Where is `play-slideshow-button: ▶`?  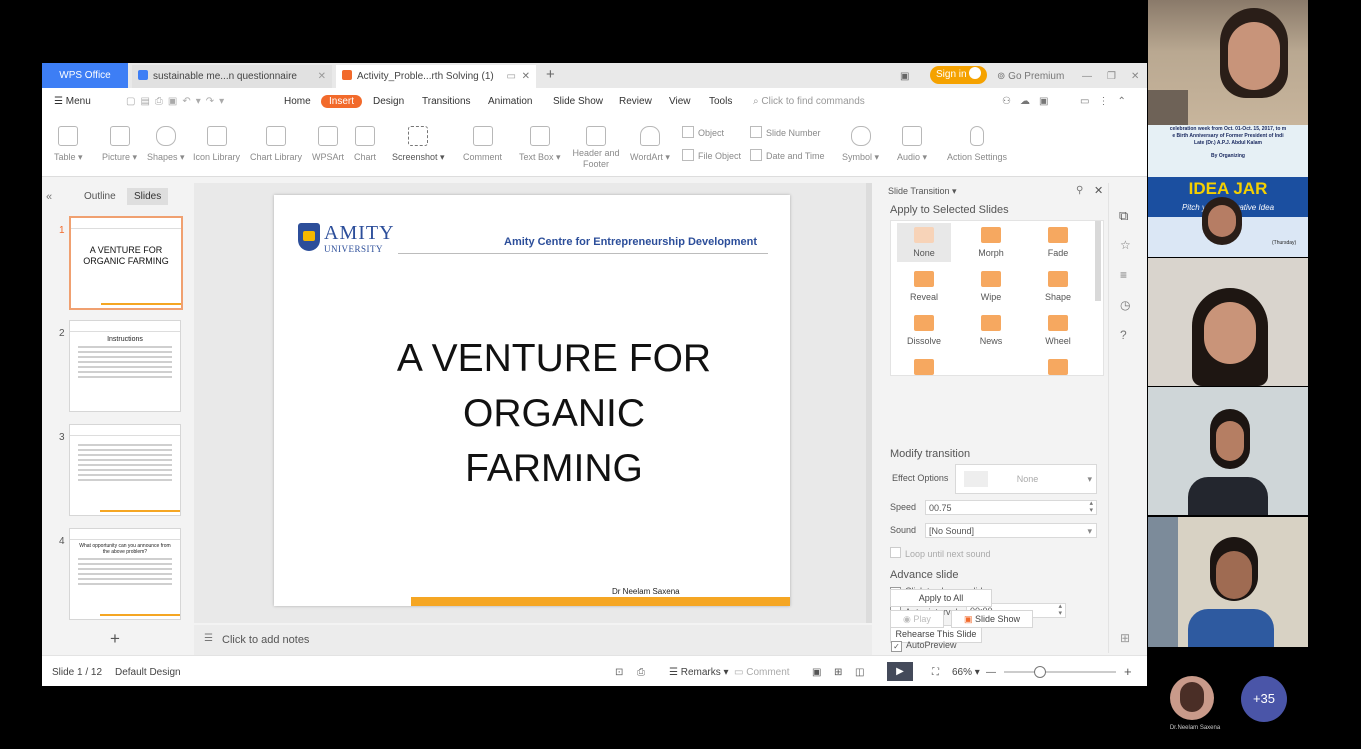
play-slideshow-button: ▶ is located at coordinates (900, 671).